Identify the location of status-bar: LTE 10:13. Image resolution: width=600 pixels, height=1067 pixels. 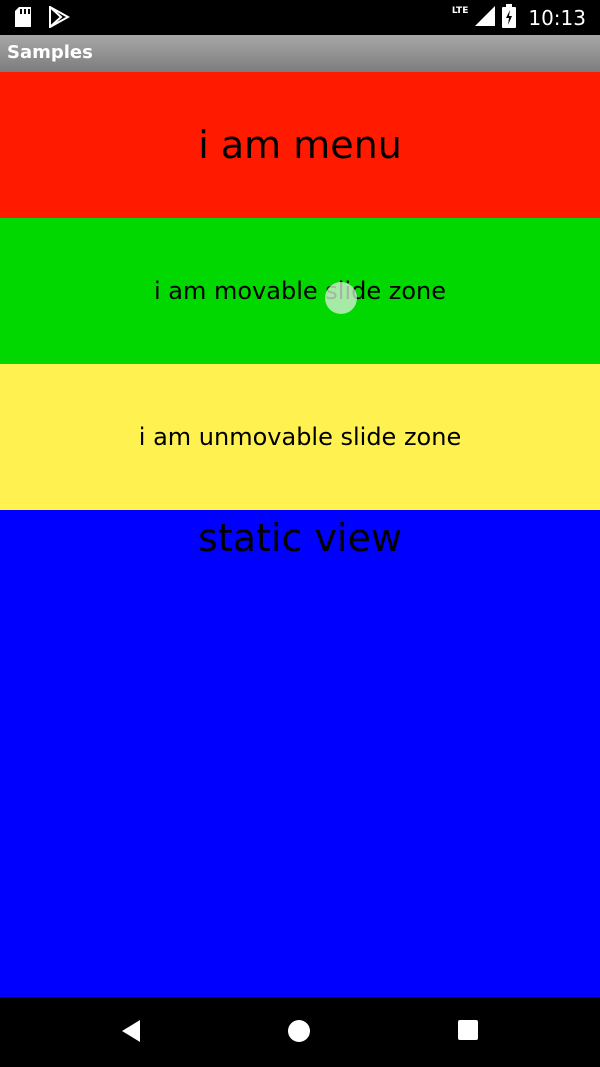
(300, 17).